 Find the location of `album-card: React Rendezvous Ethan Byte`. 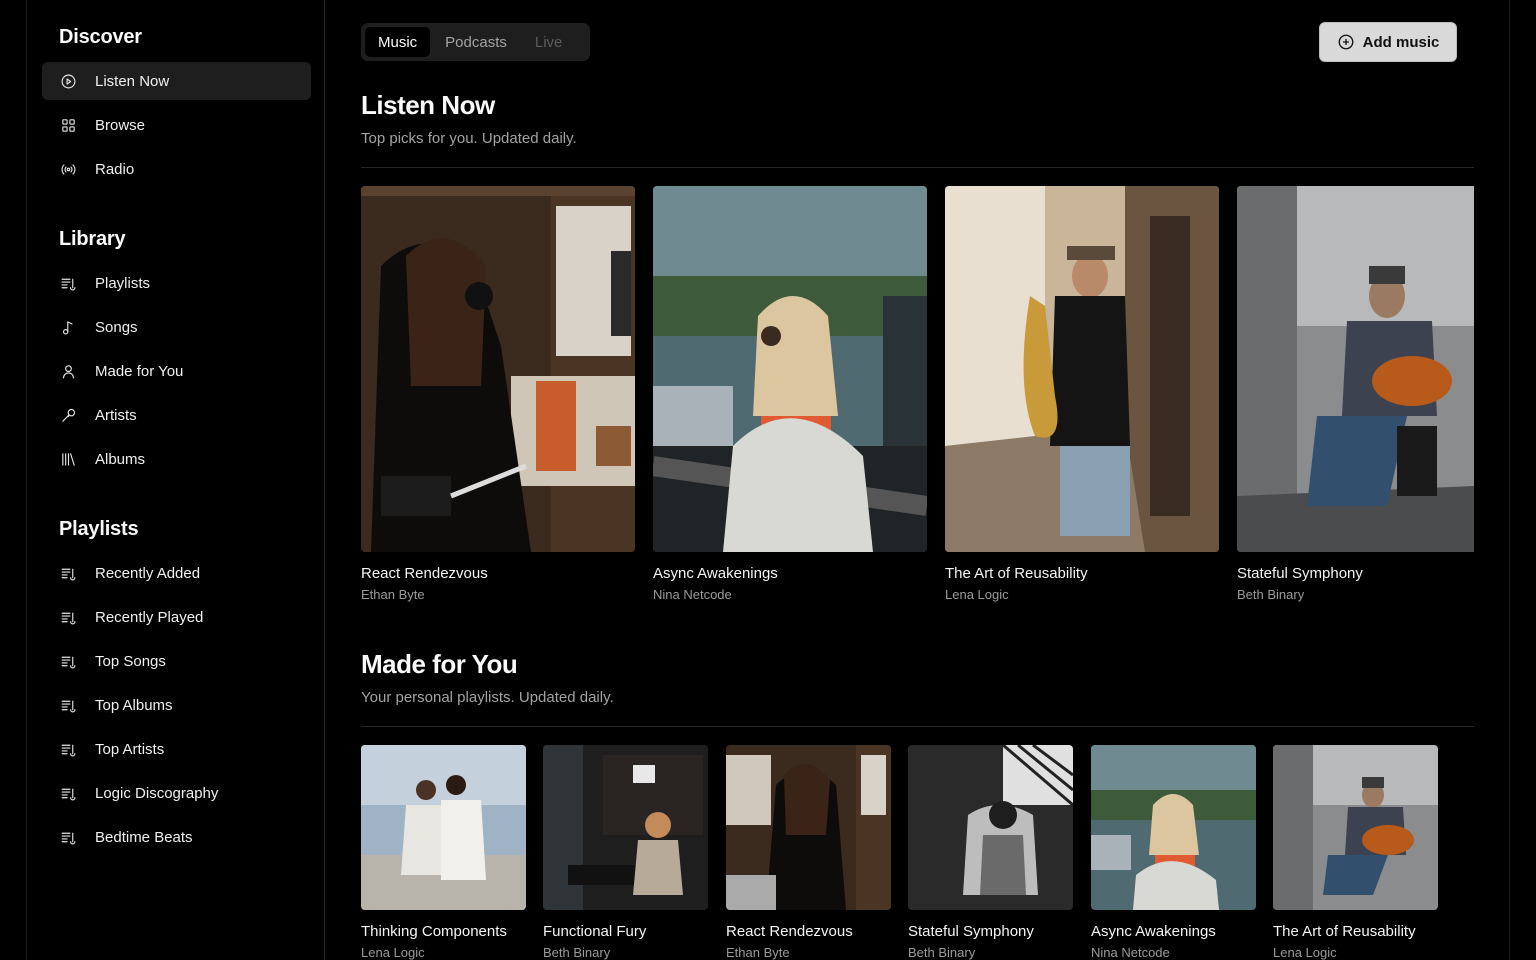

album-card: React Rendezvous Ethan Byte is located at coordinates (498, 394).